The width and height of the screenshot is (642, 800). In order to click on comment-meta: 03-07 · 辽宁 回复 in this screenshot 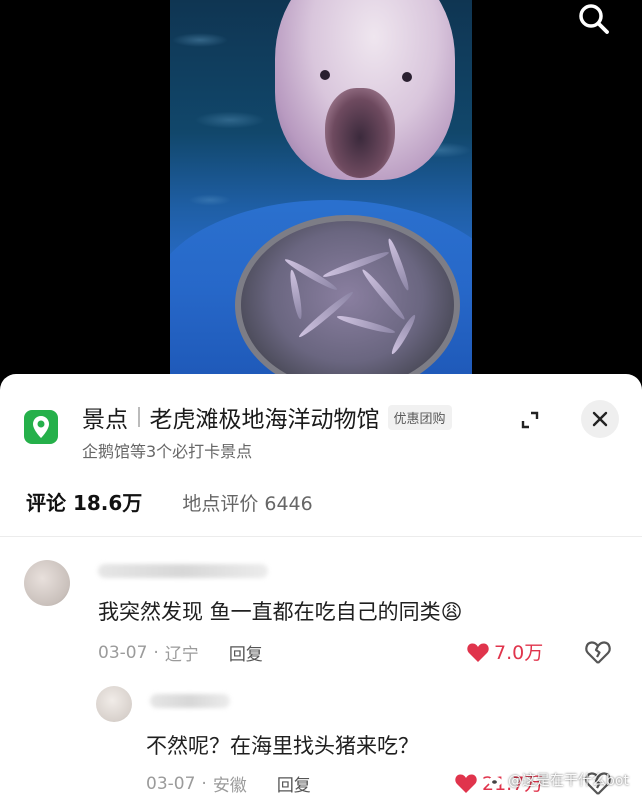, I will do `click(180, 653)`.